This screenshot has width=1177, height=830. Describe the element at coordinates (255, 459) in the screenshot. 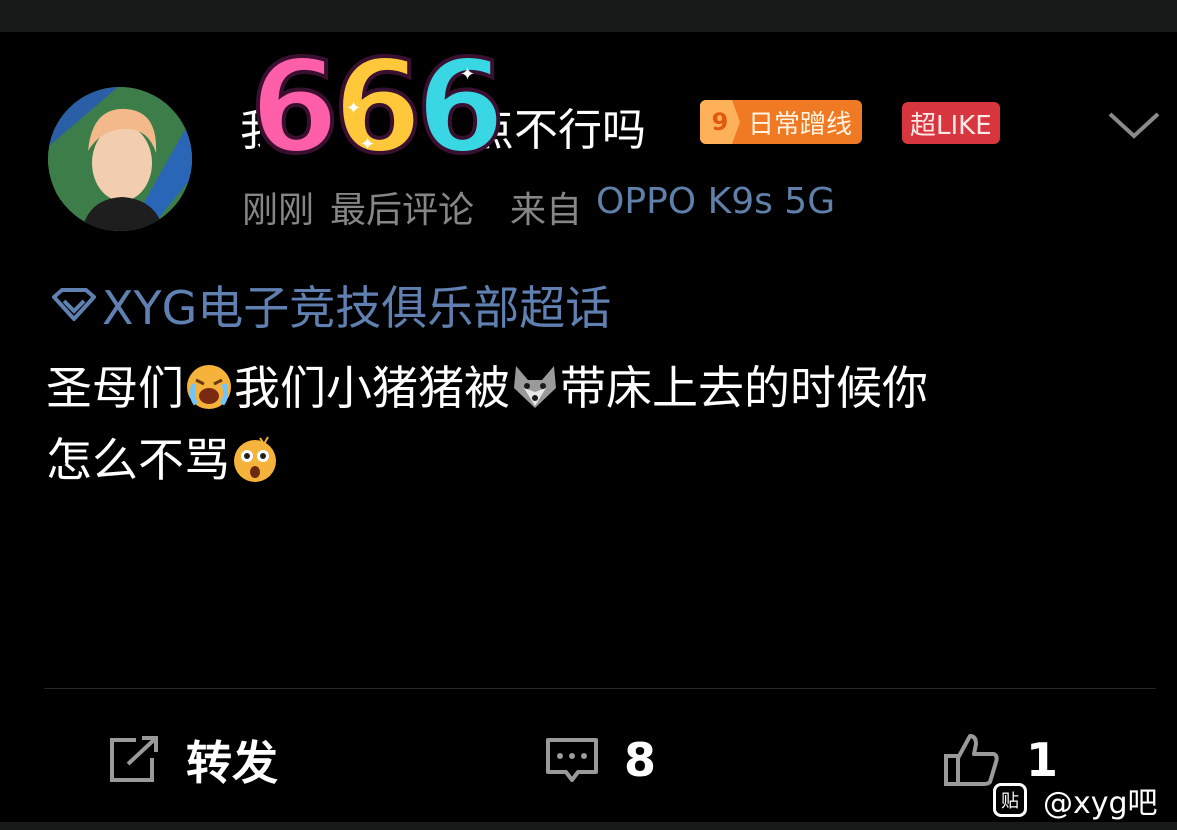

I see `shocked-face-emoji-icon` at that location.